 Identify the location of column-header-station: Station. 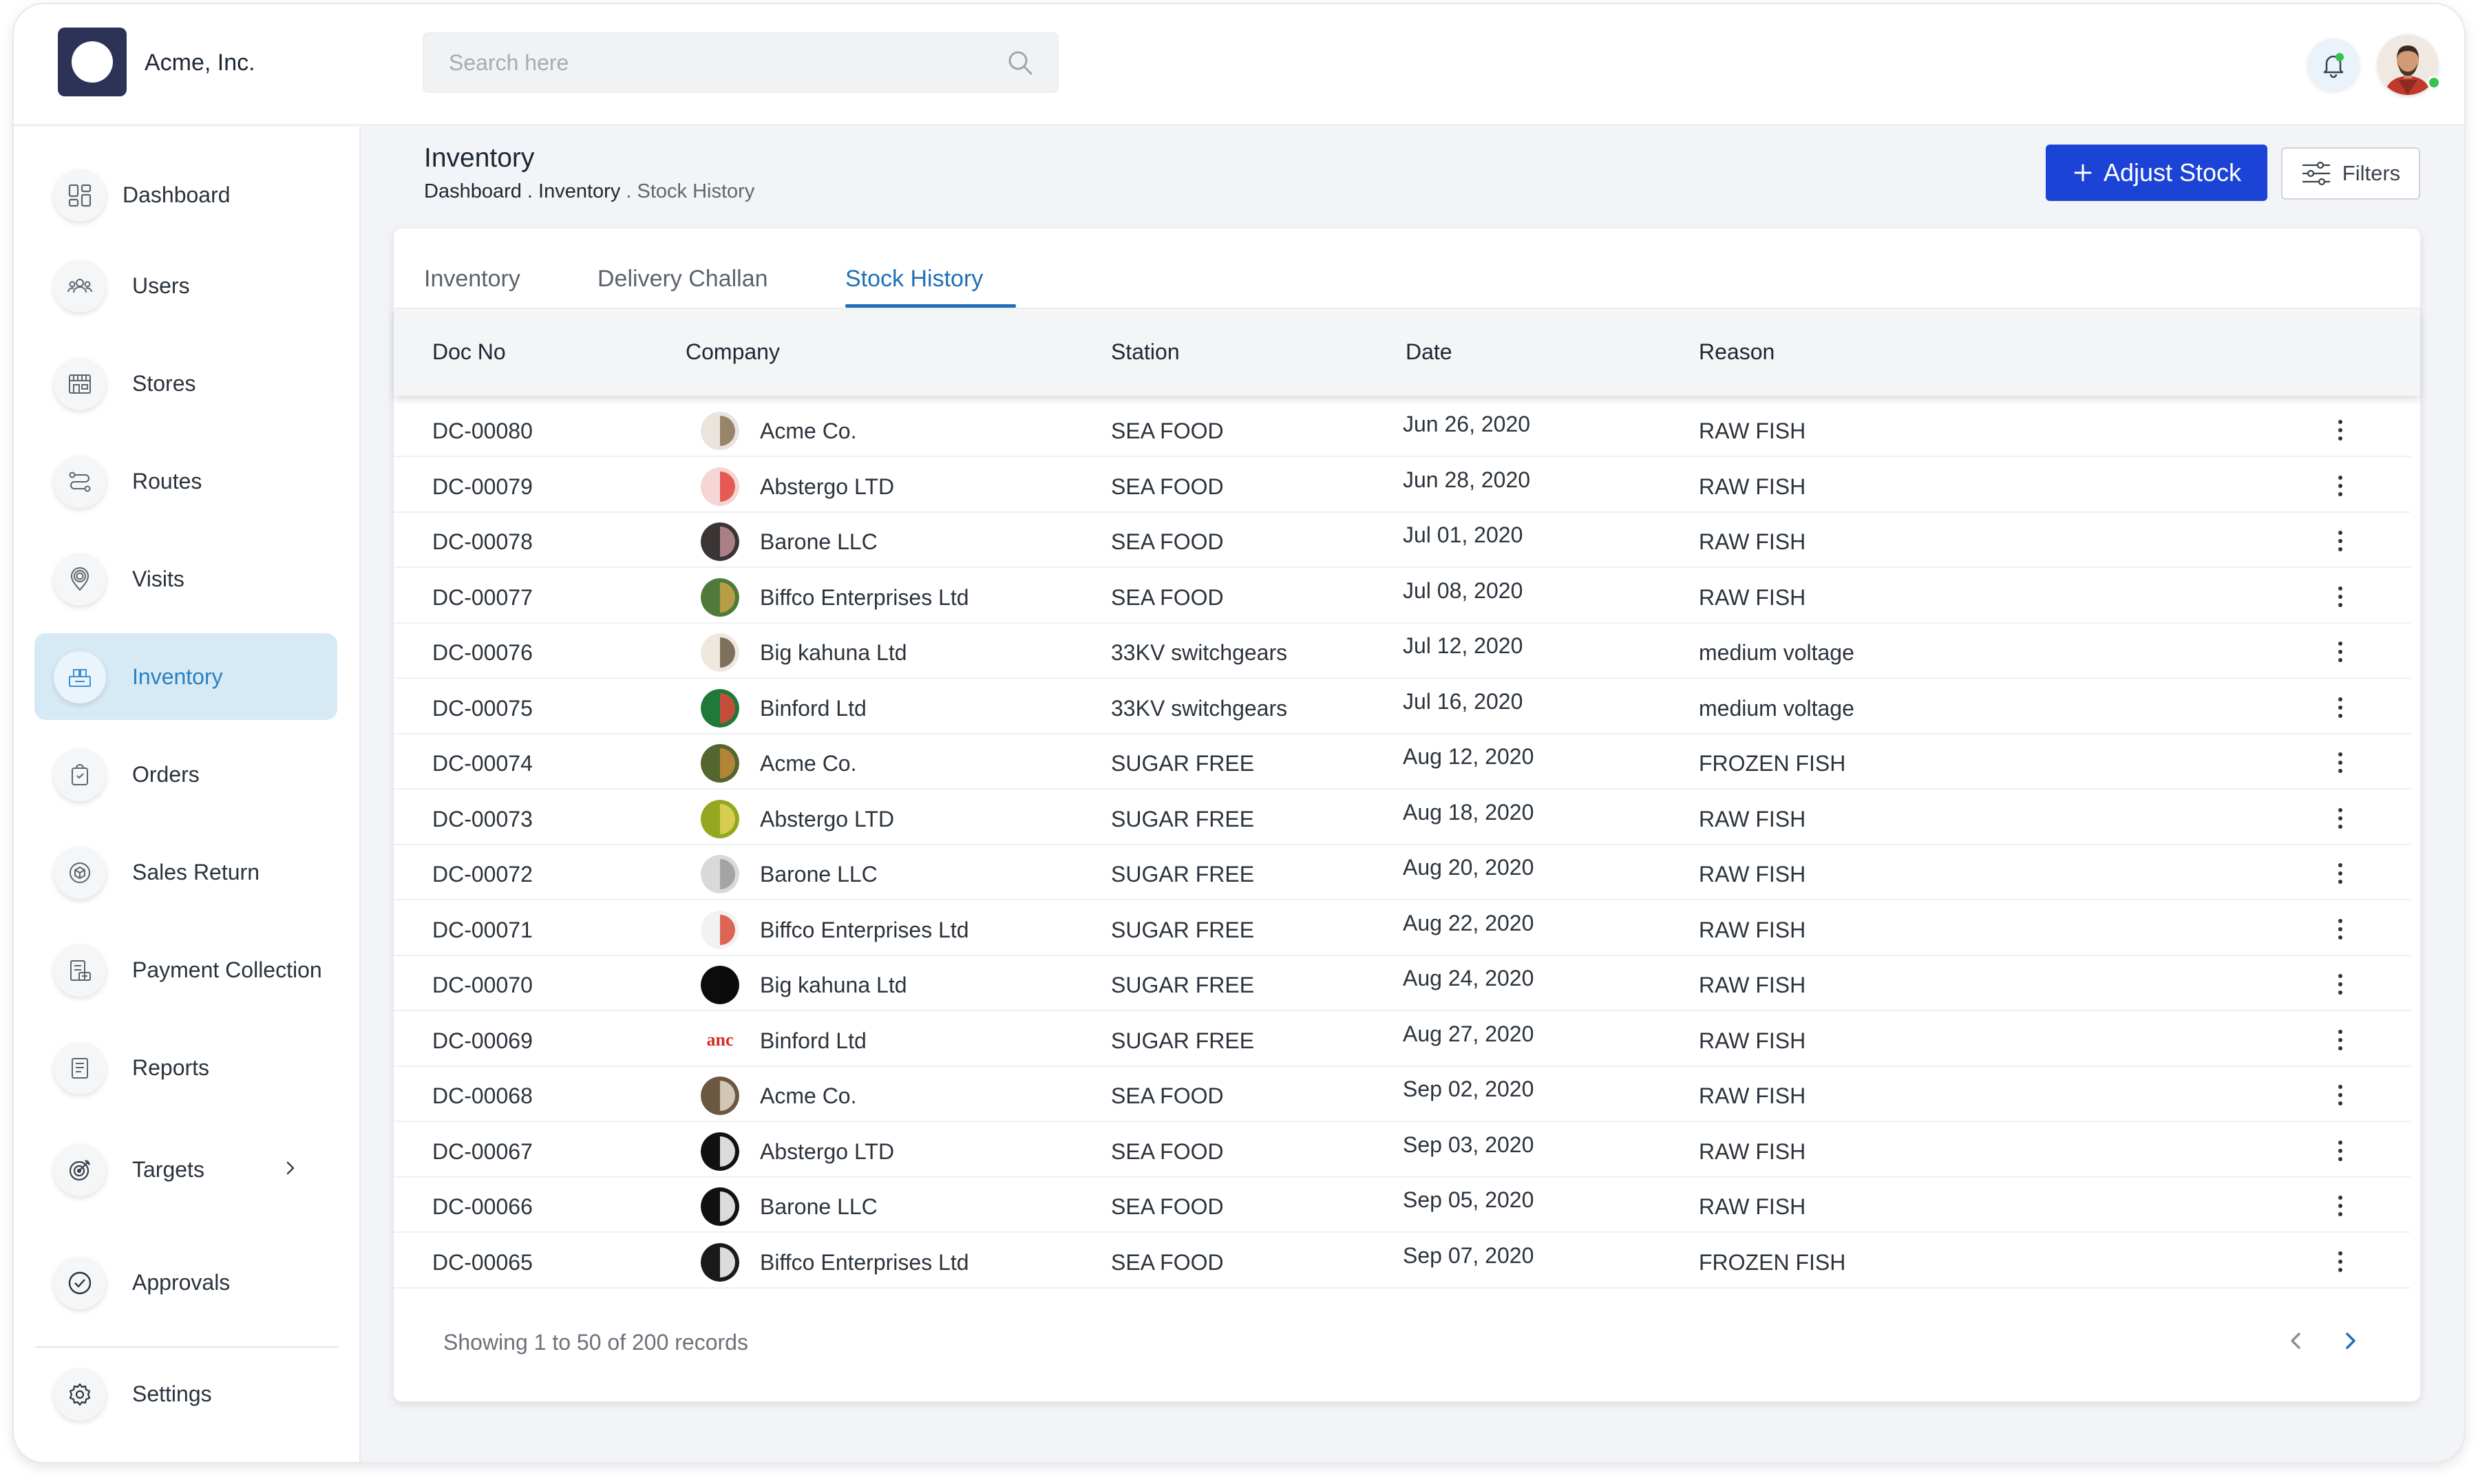
(1145, 352).